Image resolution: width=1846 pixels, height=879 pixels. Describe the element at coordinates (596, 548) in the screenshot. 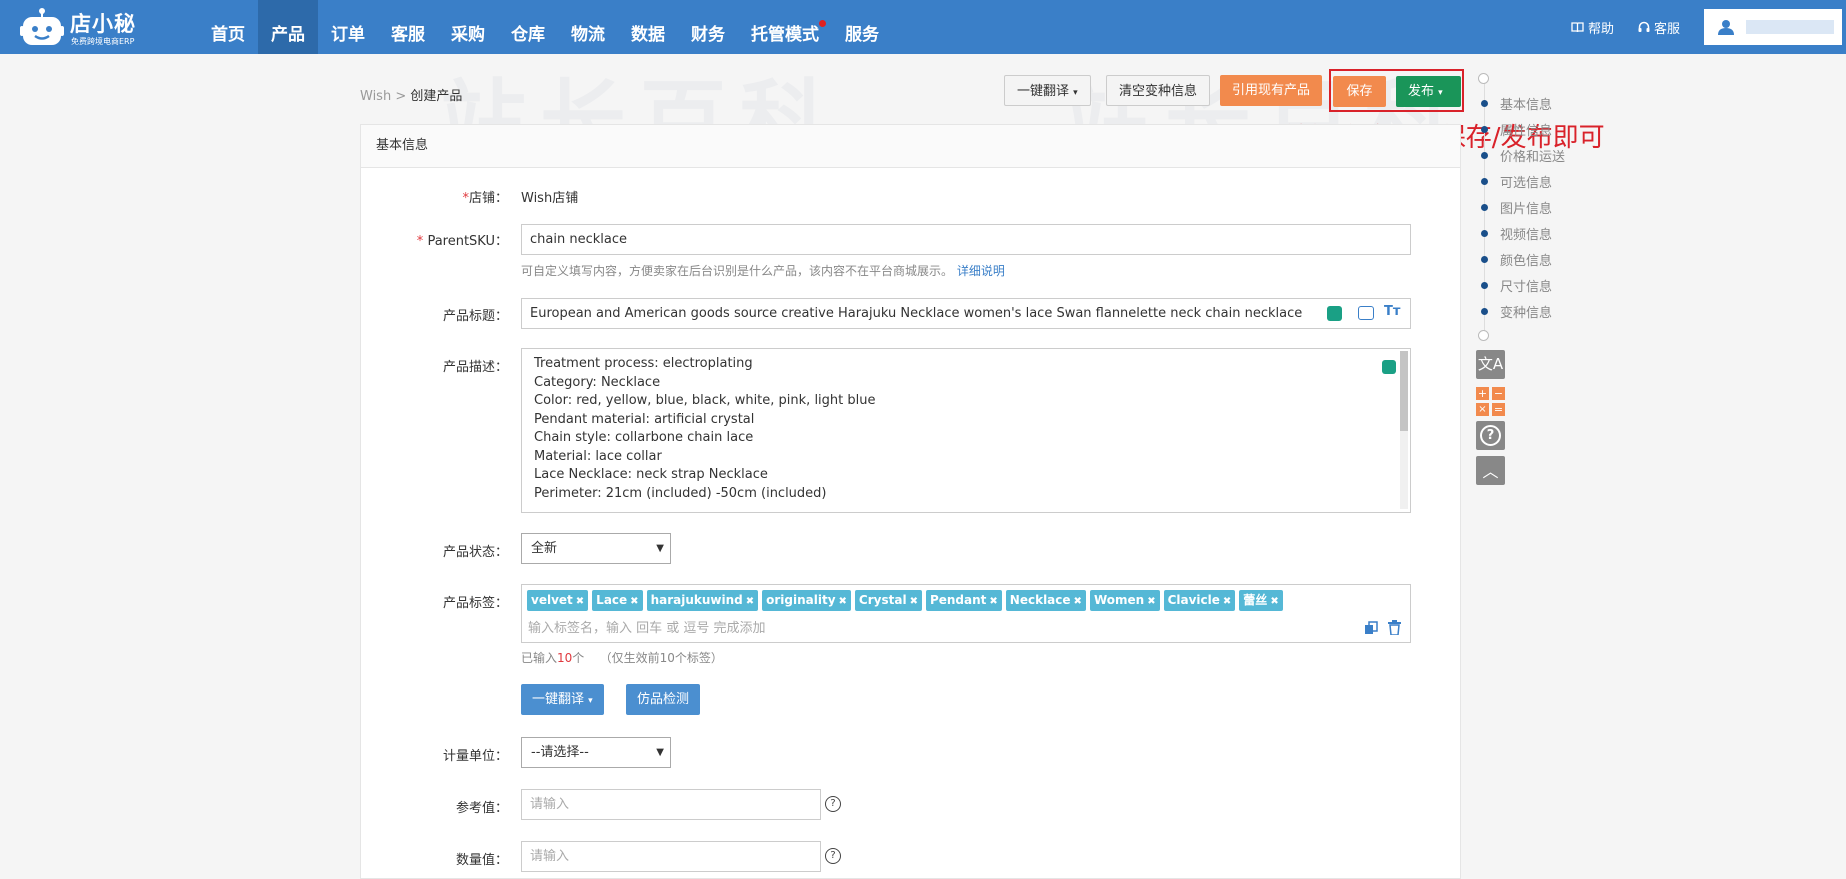

I see `product-status-select: 全新 ▼` at that location.